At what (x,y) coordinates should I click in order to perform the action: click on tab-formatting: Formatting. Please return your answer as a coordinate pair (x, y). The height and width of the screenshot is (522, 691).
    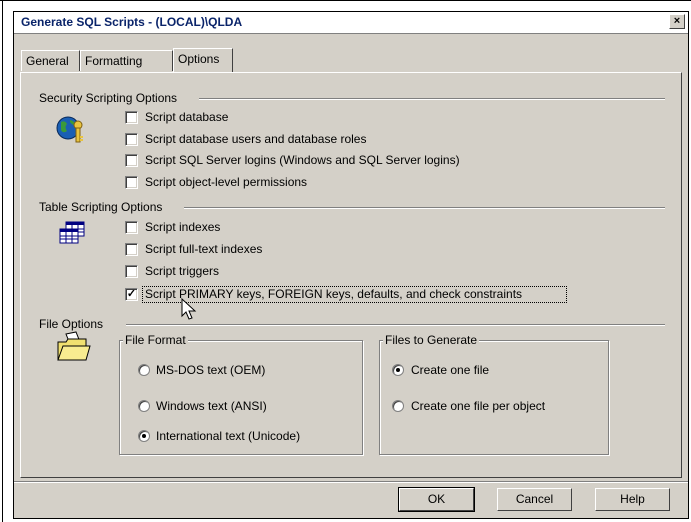
    Looking at the image, I should click on (126, 60).